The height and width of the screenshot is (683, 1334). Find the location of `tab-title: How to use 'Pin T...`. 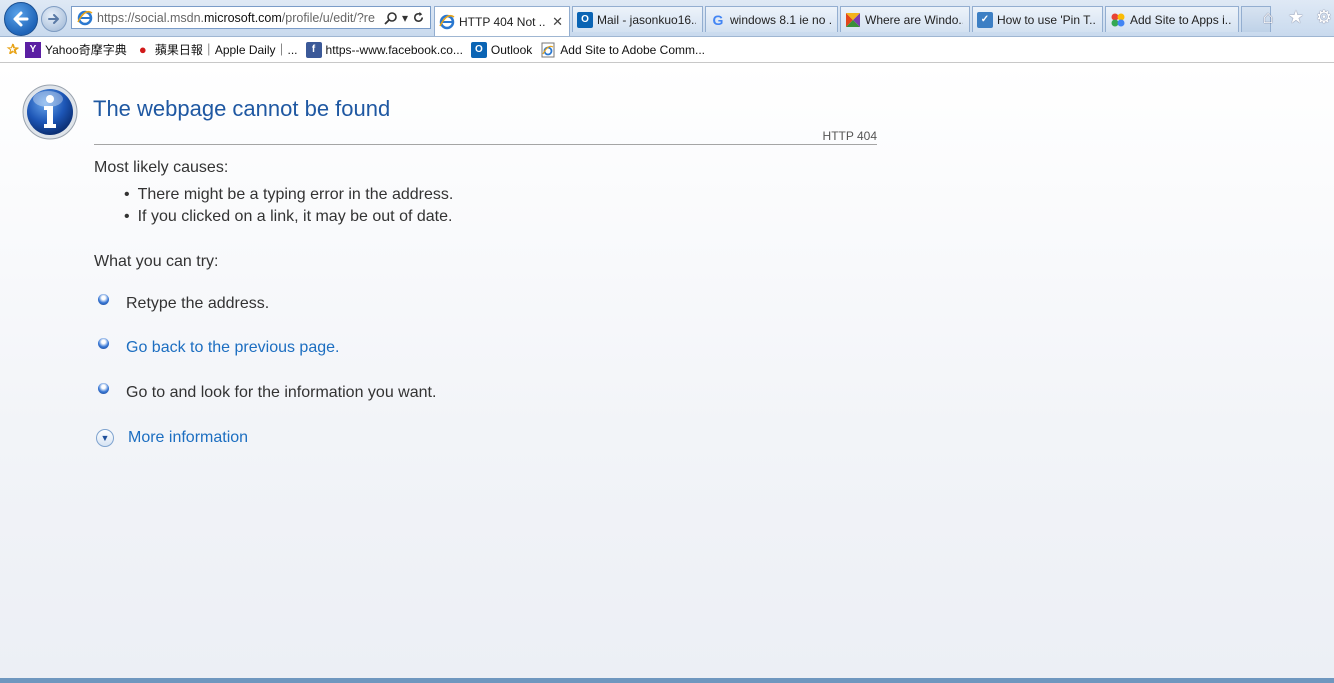

tab-title: How to use 'Pin T... is located at coordinates (1046, 19).